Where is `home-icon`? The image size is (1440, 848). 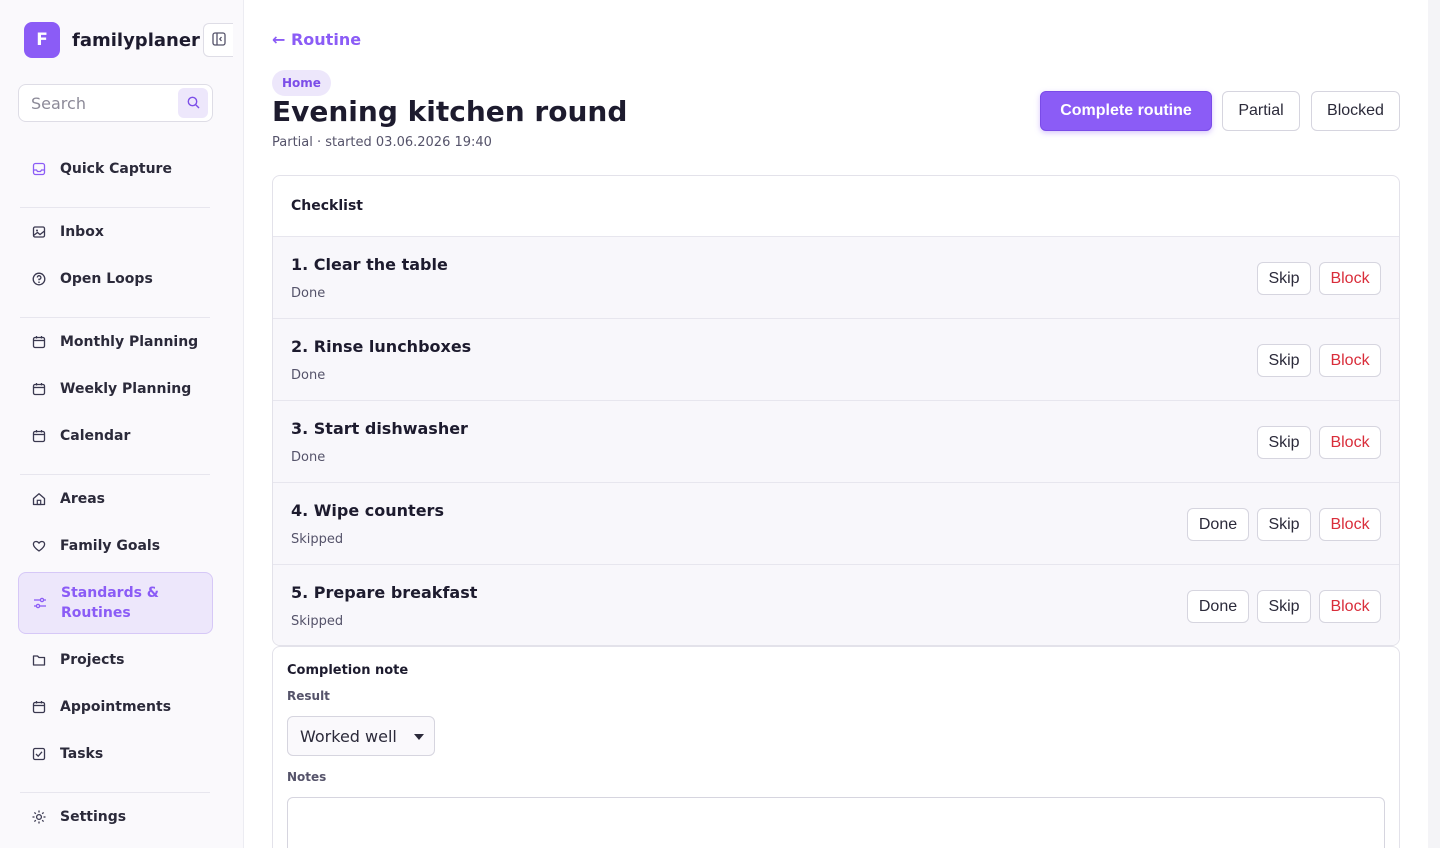 home-icon is located at coordinates (39, 499).